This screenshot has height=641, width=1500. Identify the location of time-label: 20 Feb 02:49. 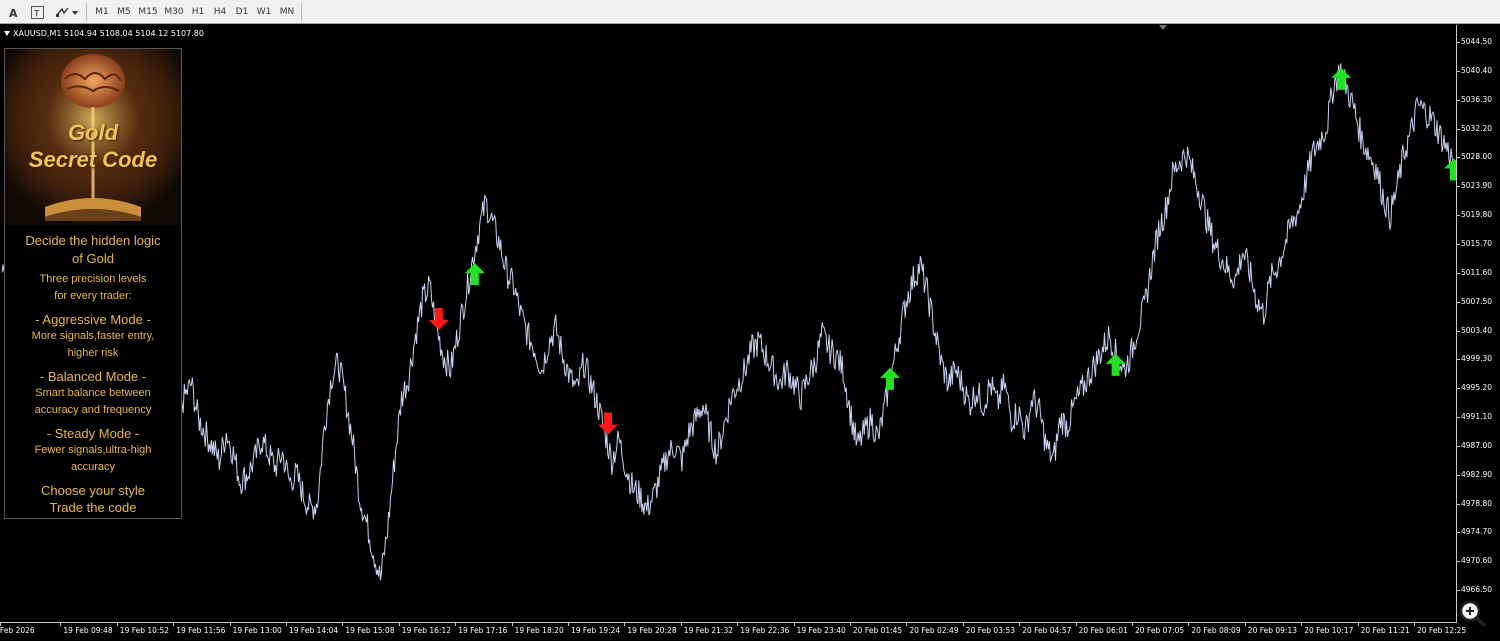
(934, 630).